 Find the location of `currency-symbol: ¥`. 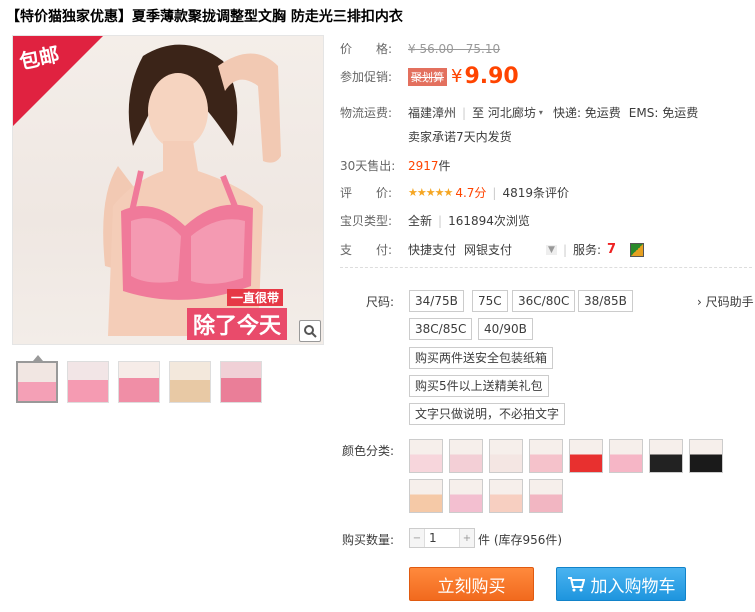

currency-symbol: ¥ is located at coordinates (457, 76).